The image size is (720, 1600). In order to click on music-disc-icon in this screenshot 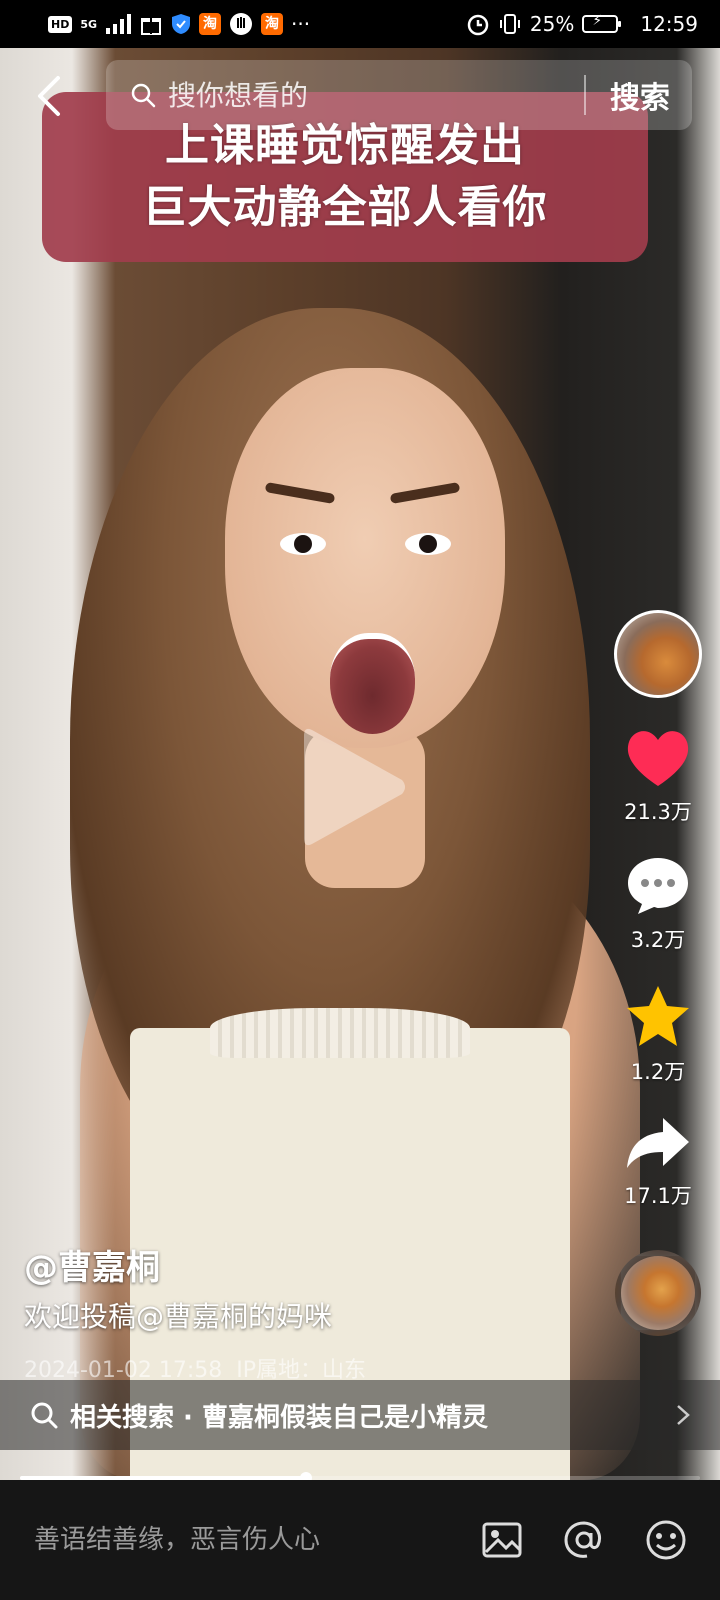, I will do `click(658, 1293)`.